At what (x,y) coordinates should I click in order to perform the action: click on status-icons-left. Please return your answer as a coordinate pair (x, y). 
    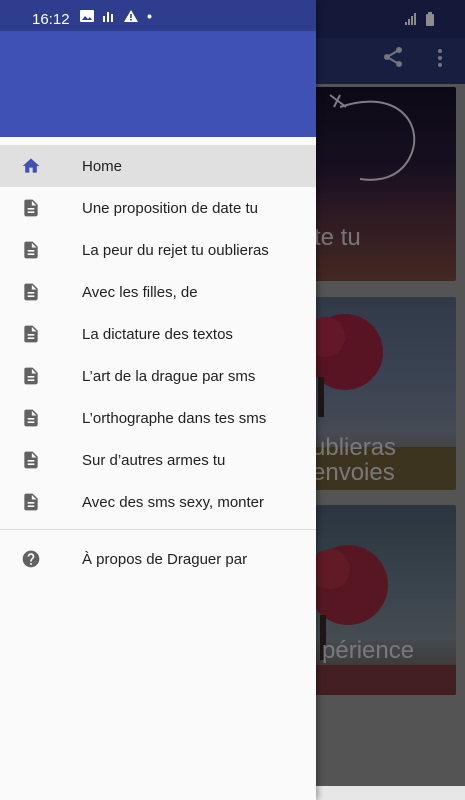
    Looking at the image, I should click on (116, 16).